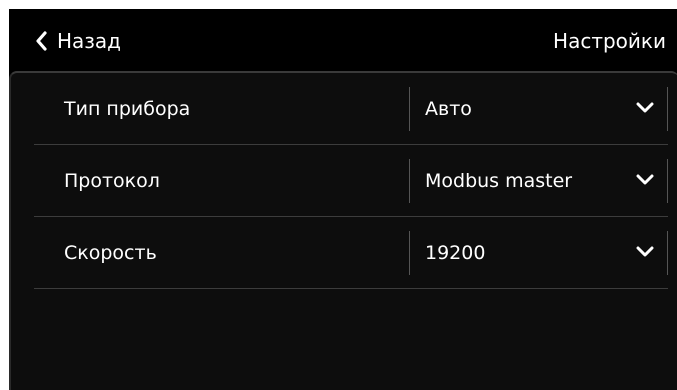 The height and width of the screenshot is (390, 677). I want to click on setting-label-speed: Скорость, so click(110, 253).